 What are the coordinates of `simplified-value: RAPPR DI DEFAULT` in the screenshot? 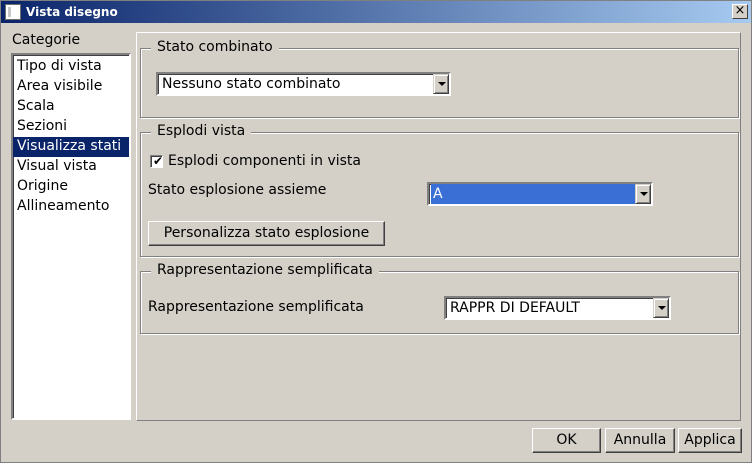 It's located at (515, 308).